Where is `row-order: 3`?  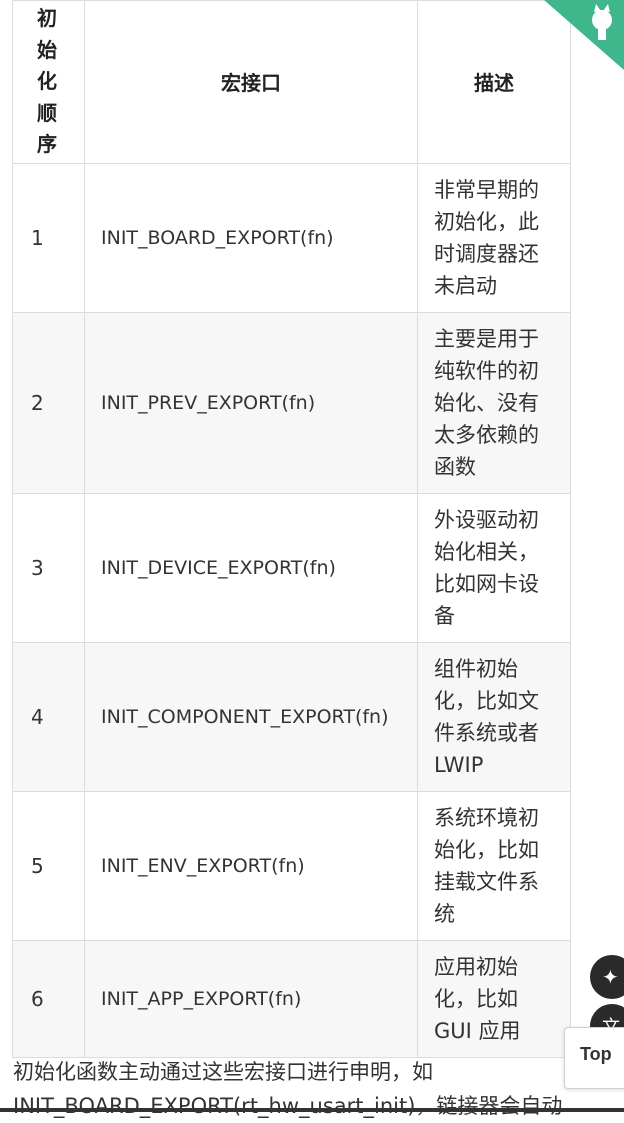
row-order: 3 is located at coordinates (48, 567).